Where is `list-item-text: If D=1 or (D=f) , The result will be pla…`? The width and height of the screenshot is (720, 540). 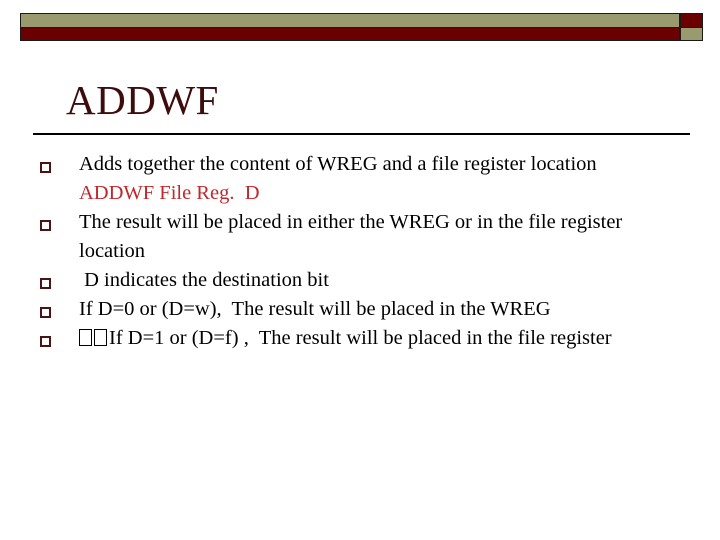
list-item-text: If D=1 or (D=f) , The result will be pla… is located at coordinates (386, 338).